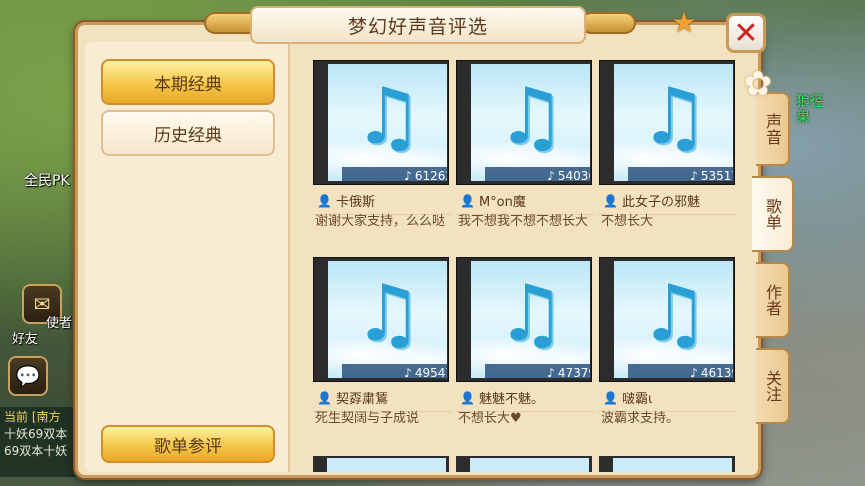 The width and height of the screenshot is (865, 486). I want to click on chat-icon: 💬, so click(28, 376).